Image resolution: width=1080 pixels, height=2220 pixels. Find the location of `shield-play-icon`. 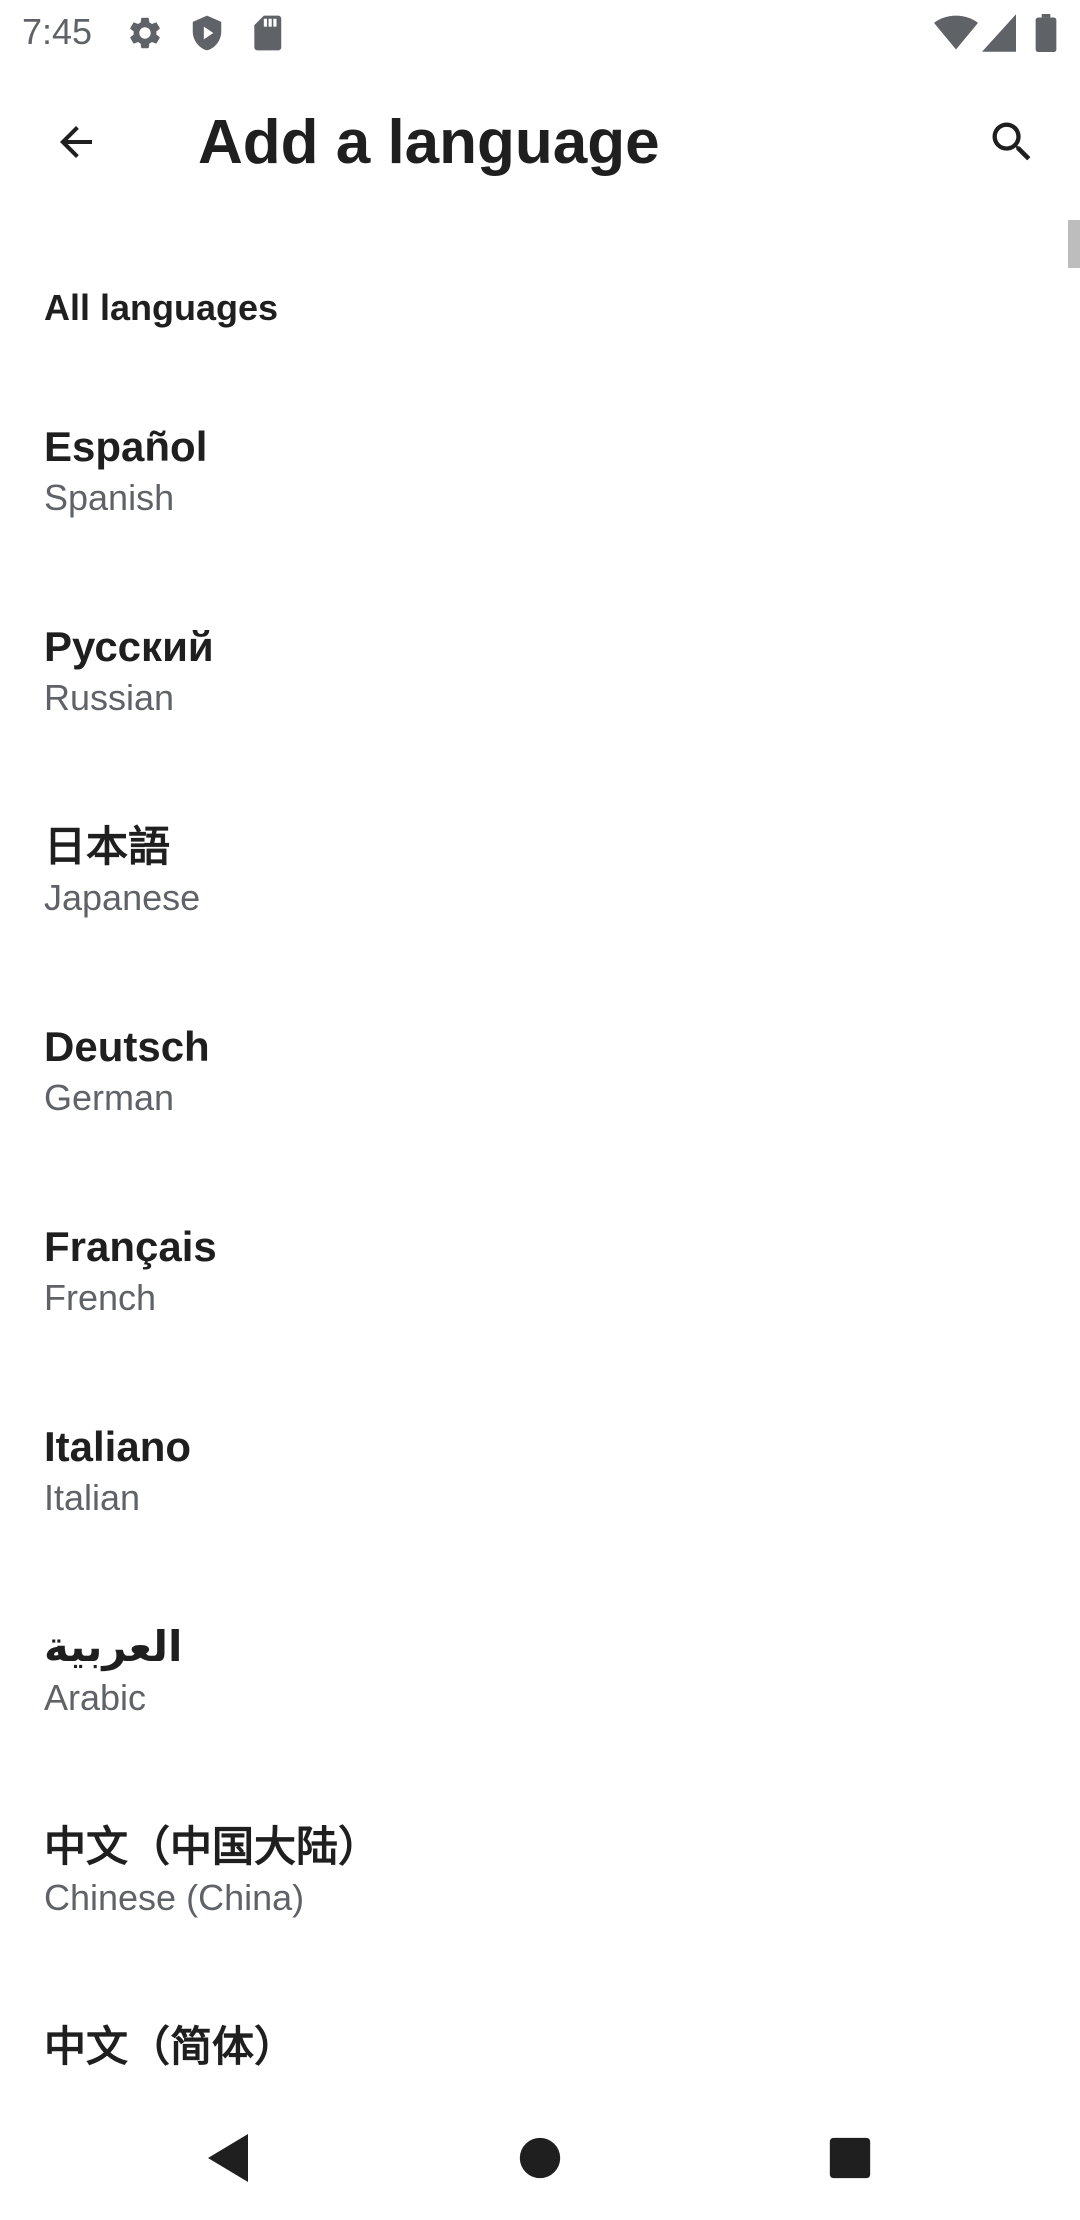

shield-play-icon is located at coordinates (207, 35).